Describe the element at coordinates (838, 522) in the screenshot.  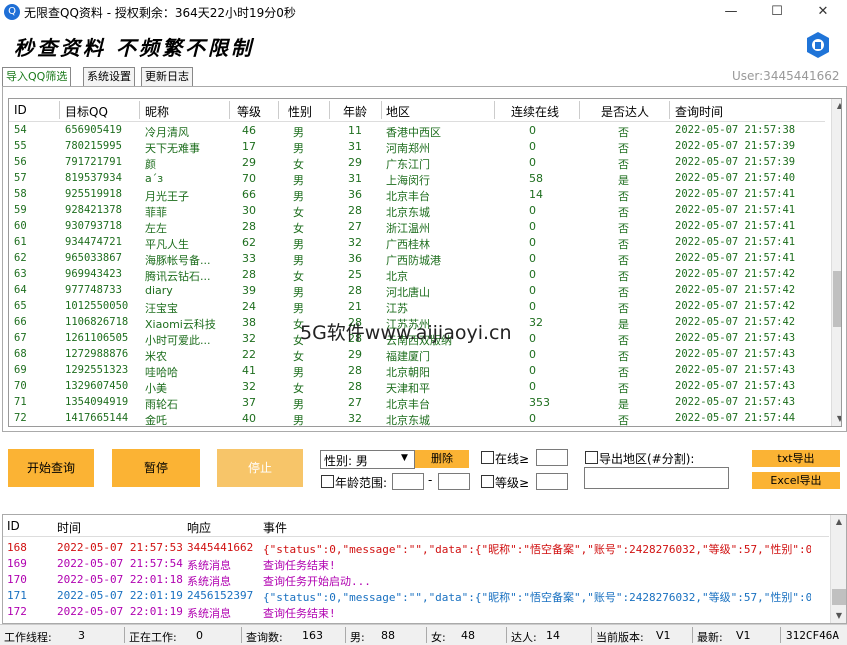
I see `log-scroll-up-icon: ▲` at that location.